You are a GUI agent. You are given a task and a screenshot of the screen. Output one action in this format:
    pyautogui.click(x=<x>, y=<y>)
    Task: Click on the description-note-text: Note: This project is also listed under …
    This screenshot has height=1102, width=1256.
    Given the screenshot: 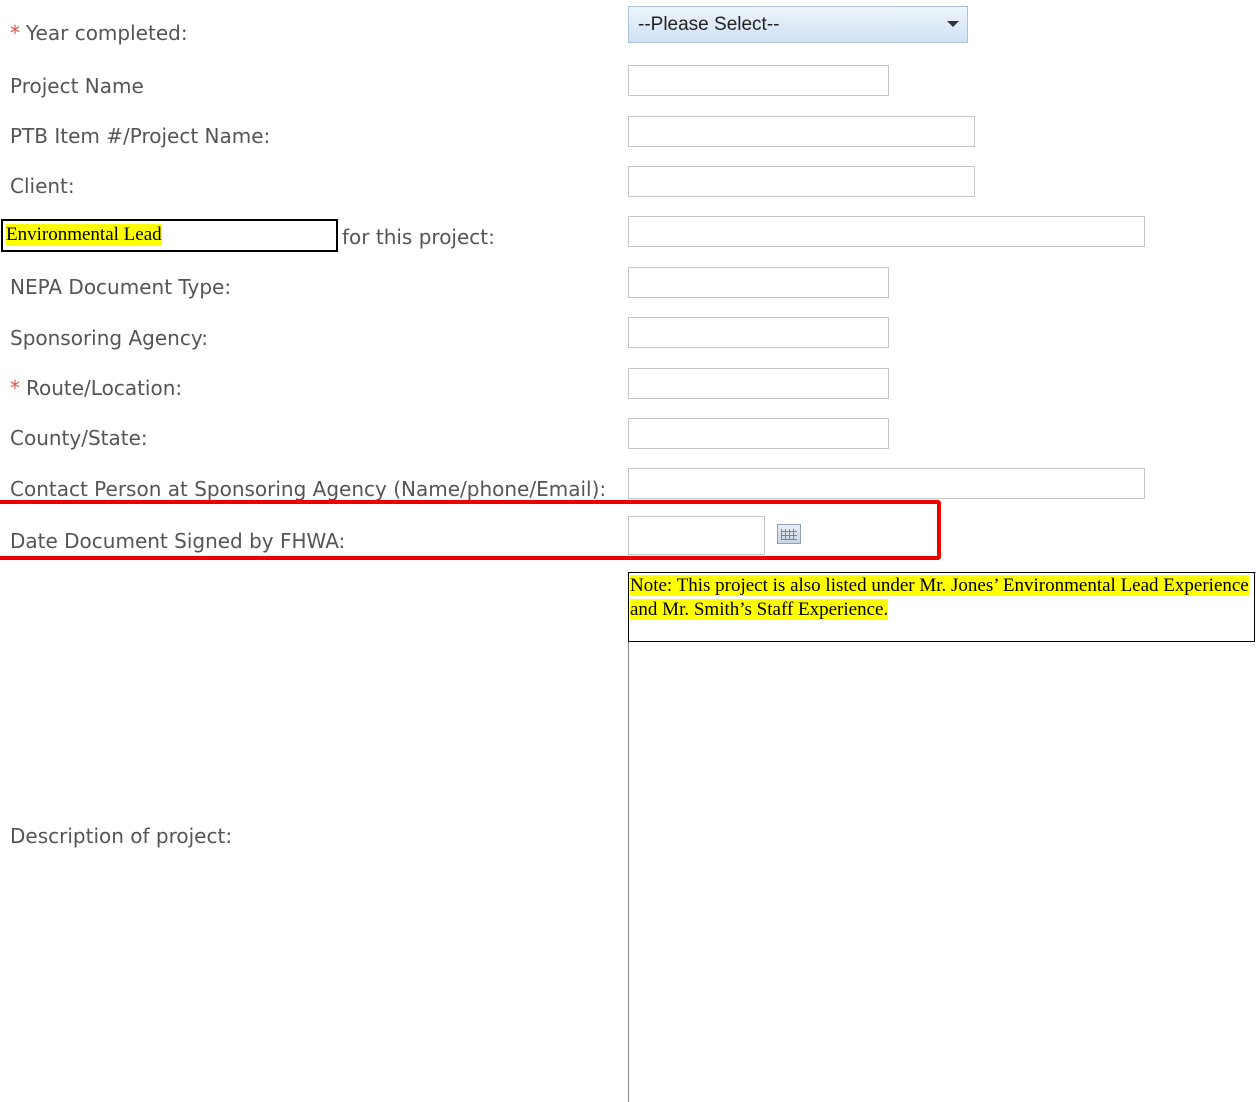 What is the action you would take?
    pyautogui.click(x=939, y=597)
    